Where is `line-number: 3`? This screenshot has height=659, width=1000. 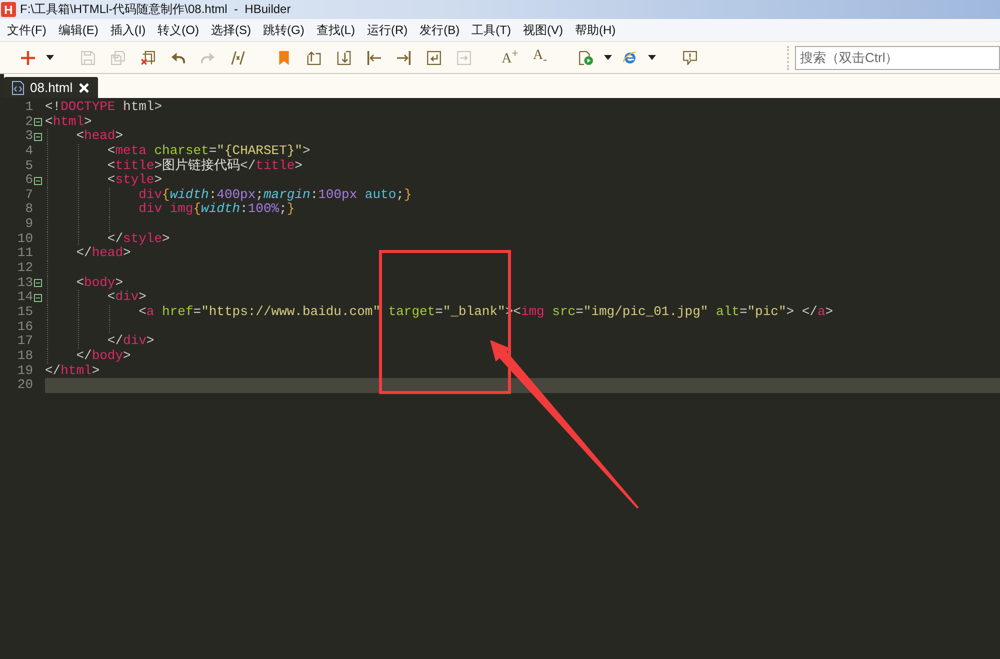 line-number: 3 is located at coordinates (28, 136).